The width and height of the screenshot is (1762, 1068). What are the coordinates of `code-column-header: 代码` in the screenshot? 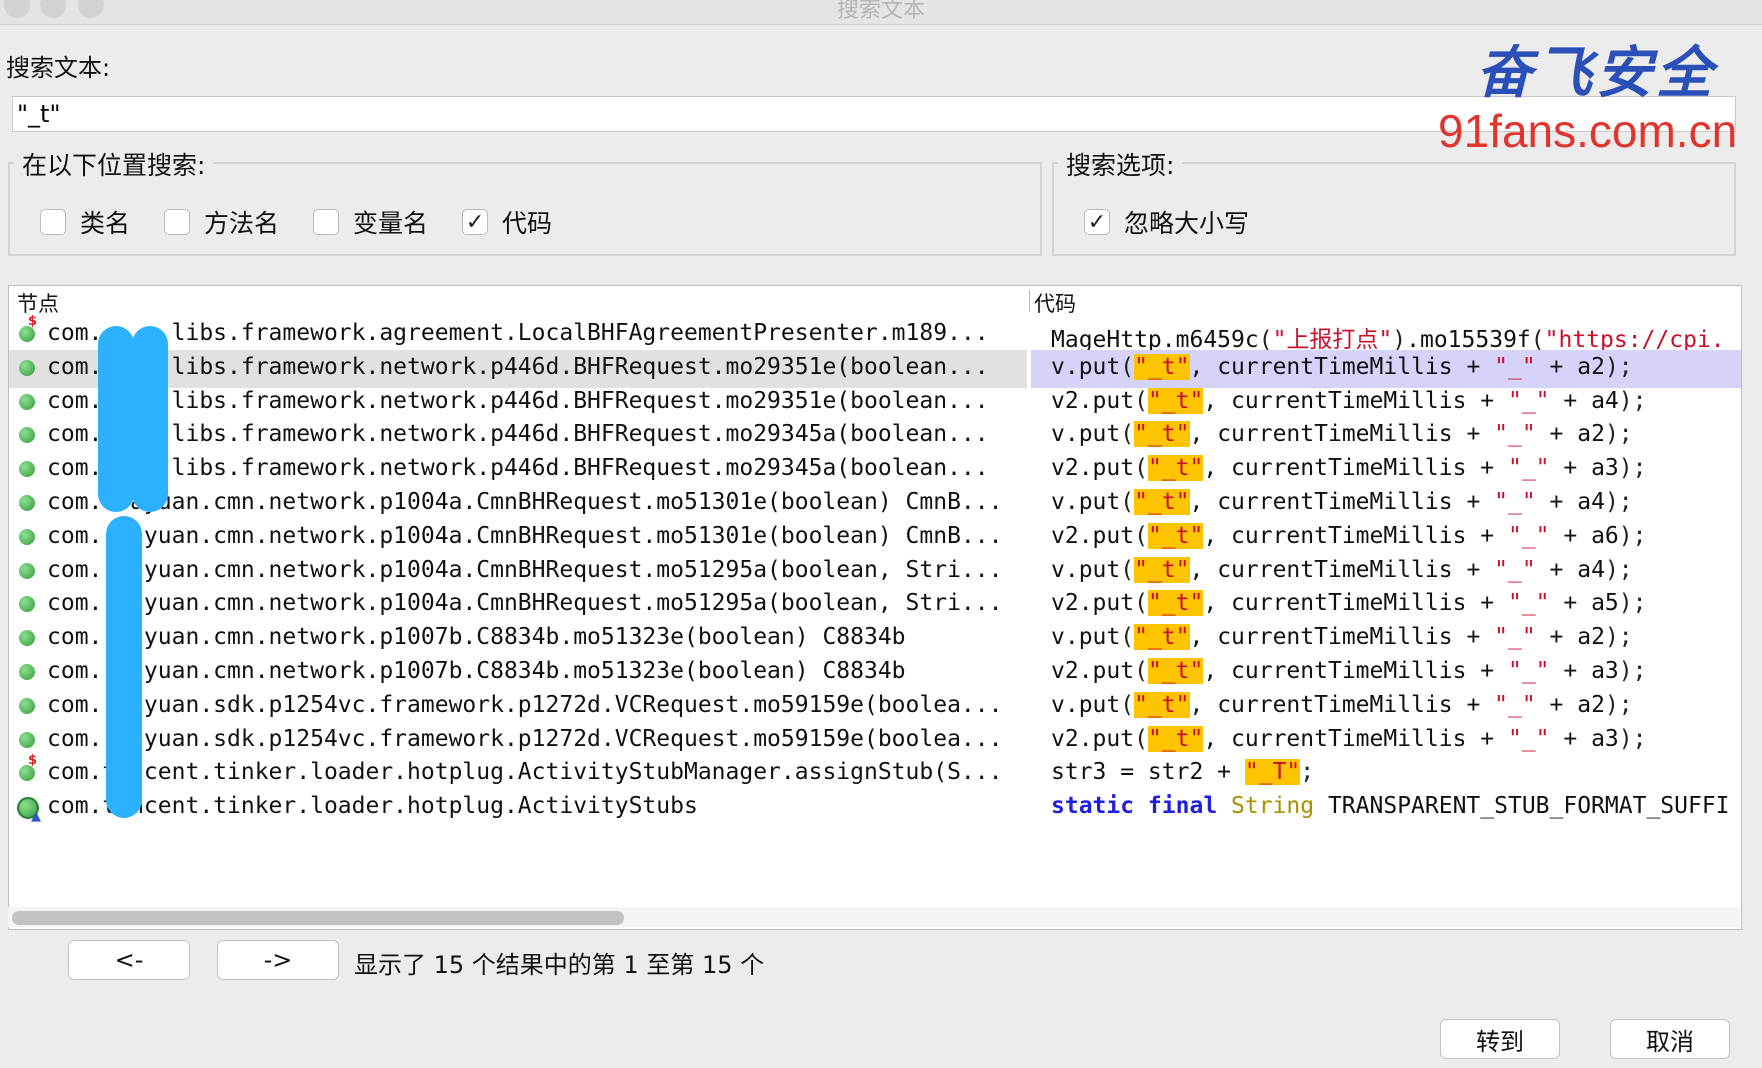 It's located at (1055, 303).